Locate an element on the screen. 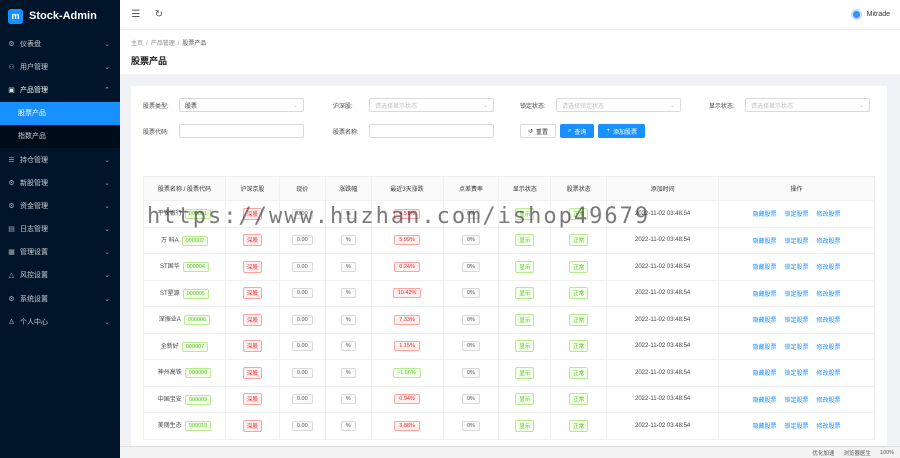 The image size is (900, 458). reset-button: ↺ 重置 is located at coordinates (538, 131).